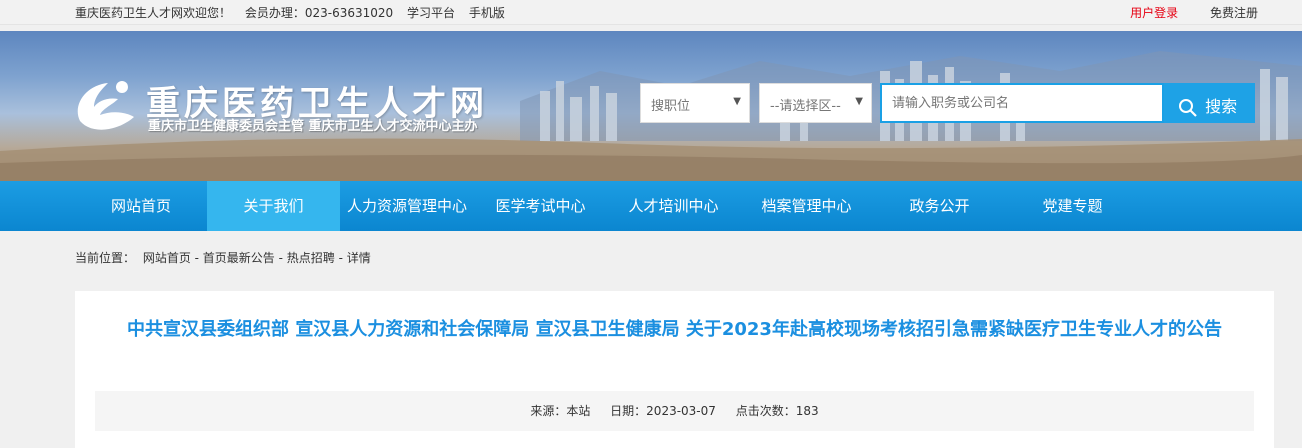 The image size is (1302, 448). What do you see at coordinates (560, 411) in the screenshot?
I see `article-source: 来源：本站` at bounding box center [560, 411].